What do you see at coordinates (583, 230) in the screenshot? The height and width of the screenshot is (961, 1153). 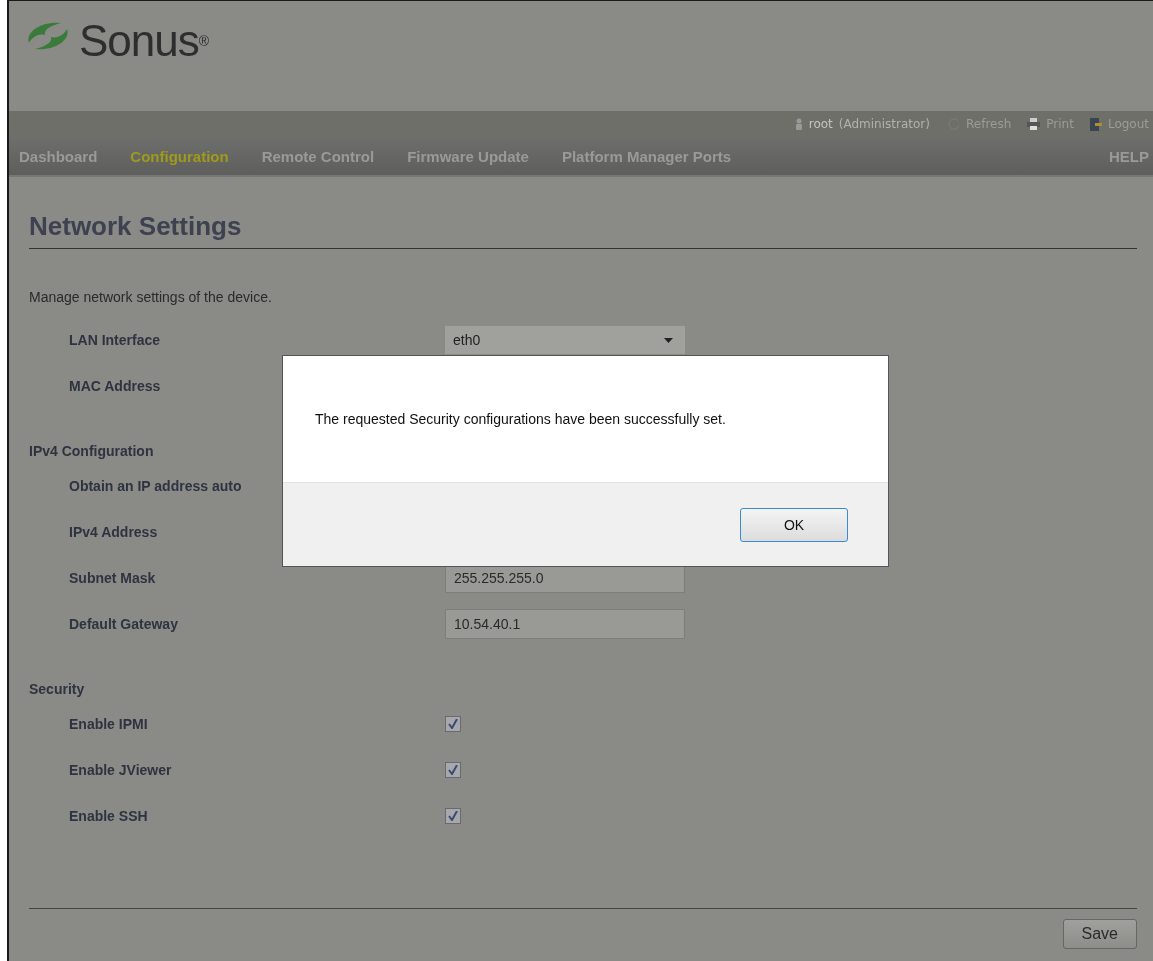 I see `page-title: Network Settings` at bounding box center [583, 230].